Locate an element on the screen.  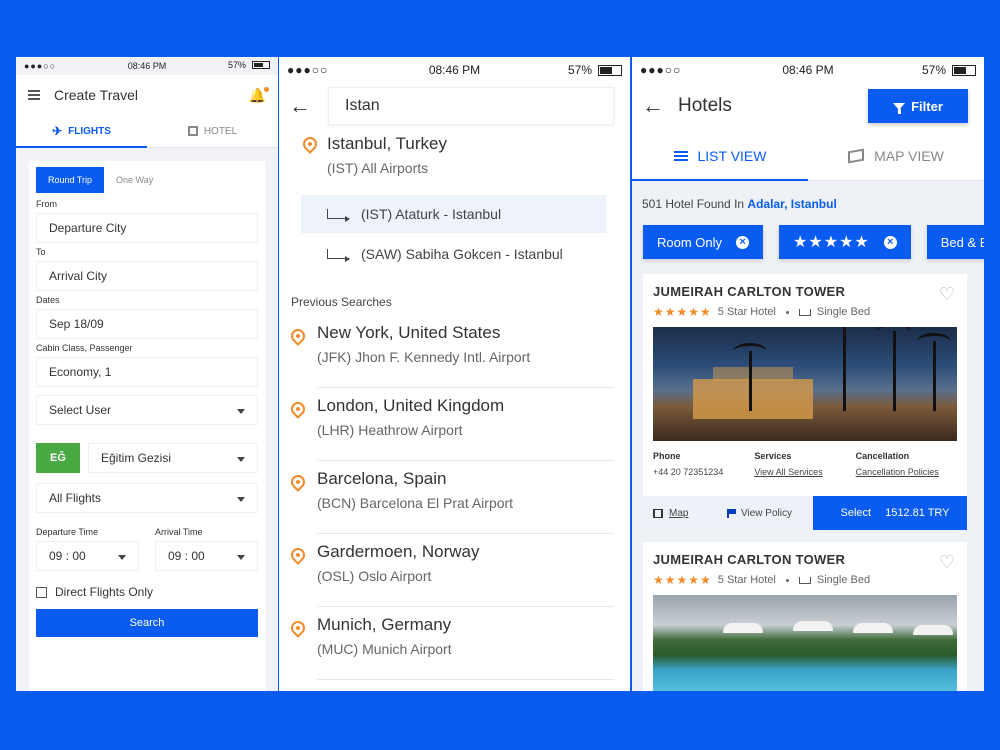
flag-icon is located at coordinates (731, 513).